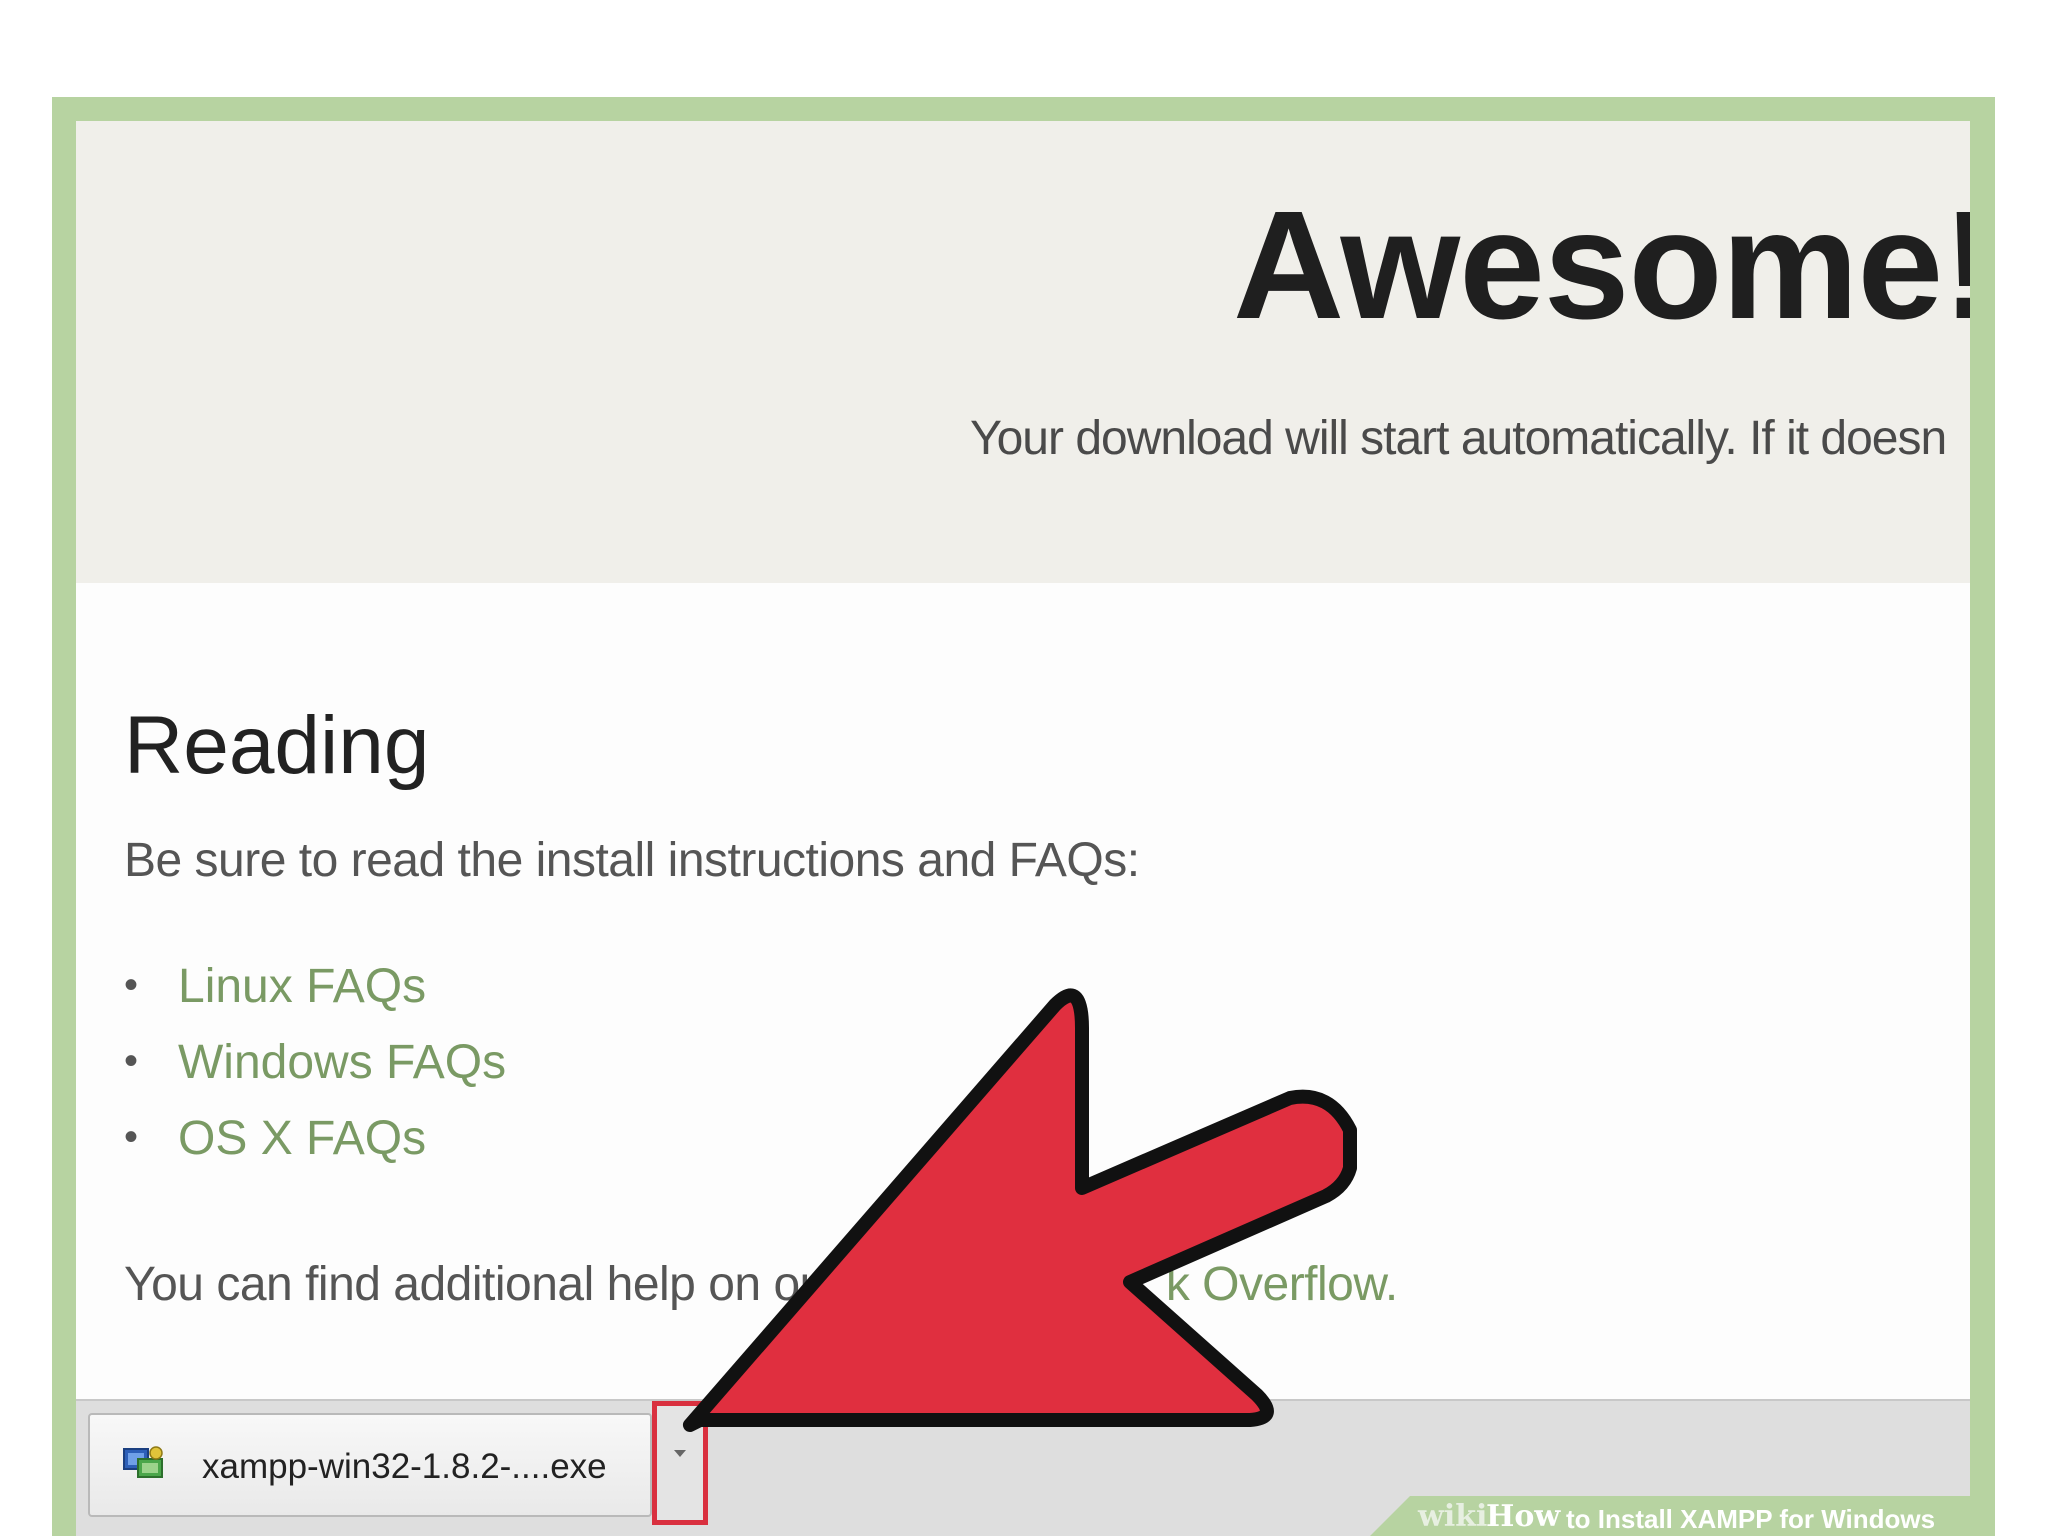 Image resolution: width=2048 pixels, height=1536 pixels. Describe the element at coordinates (680, 1463) in the screenshot. I see `download-menu-button` at that location.